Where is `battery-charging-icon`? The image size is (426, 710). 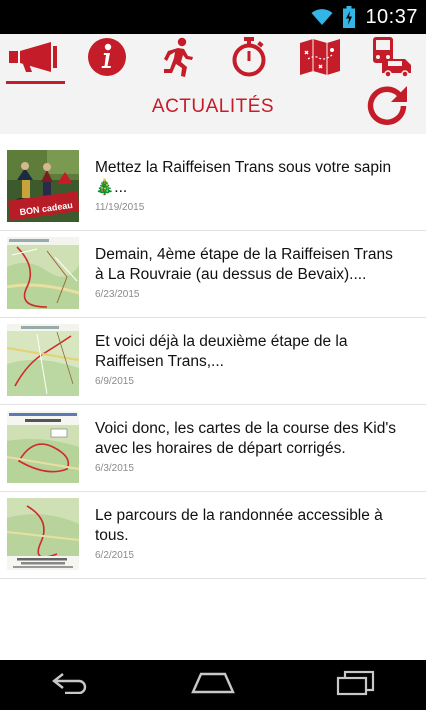
battery-charging-icon is located at coordinates (349, 17).